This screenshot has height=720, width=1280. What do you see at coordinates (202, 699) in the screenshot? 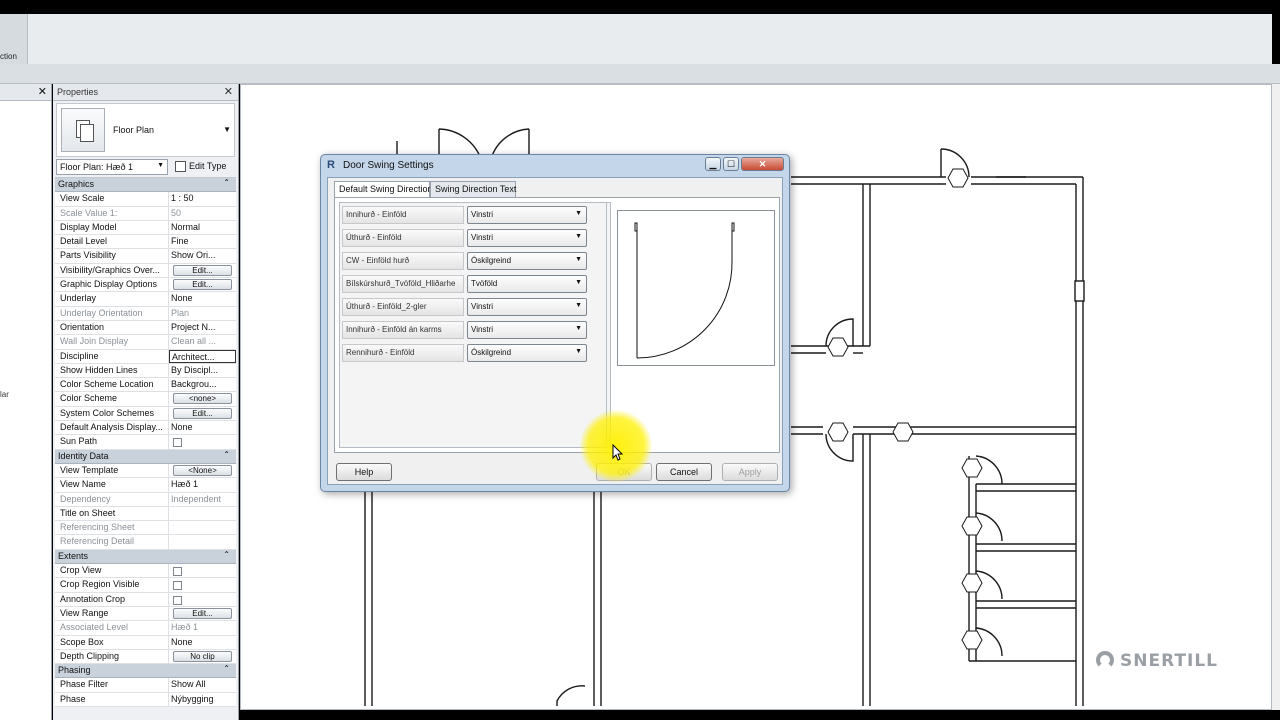
I see `property-value: Nýbygging` at bounding box center [202, 699].